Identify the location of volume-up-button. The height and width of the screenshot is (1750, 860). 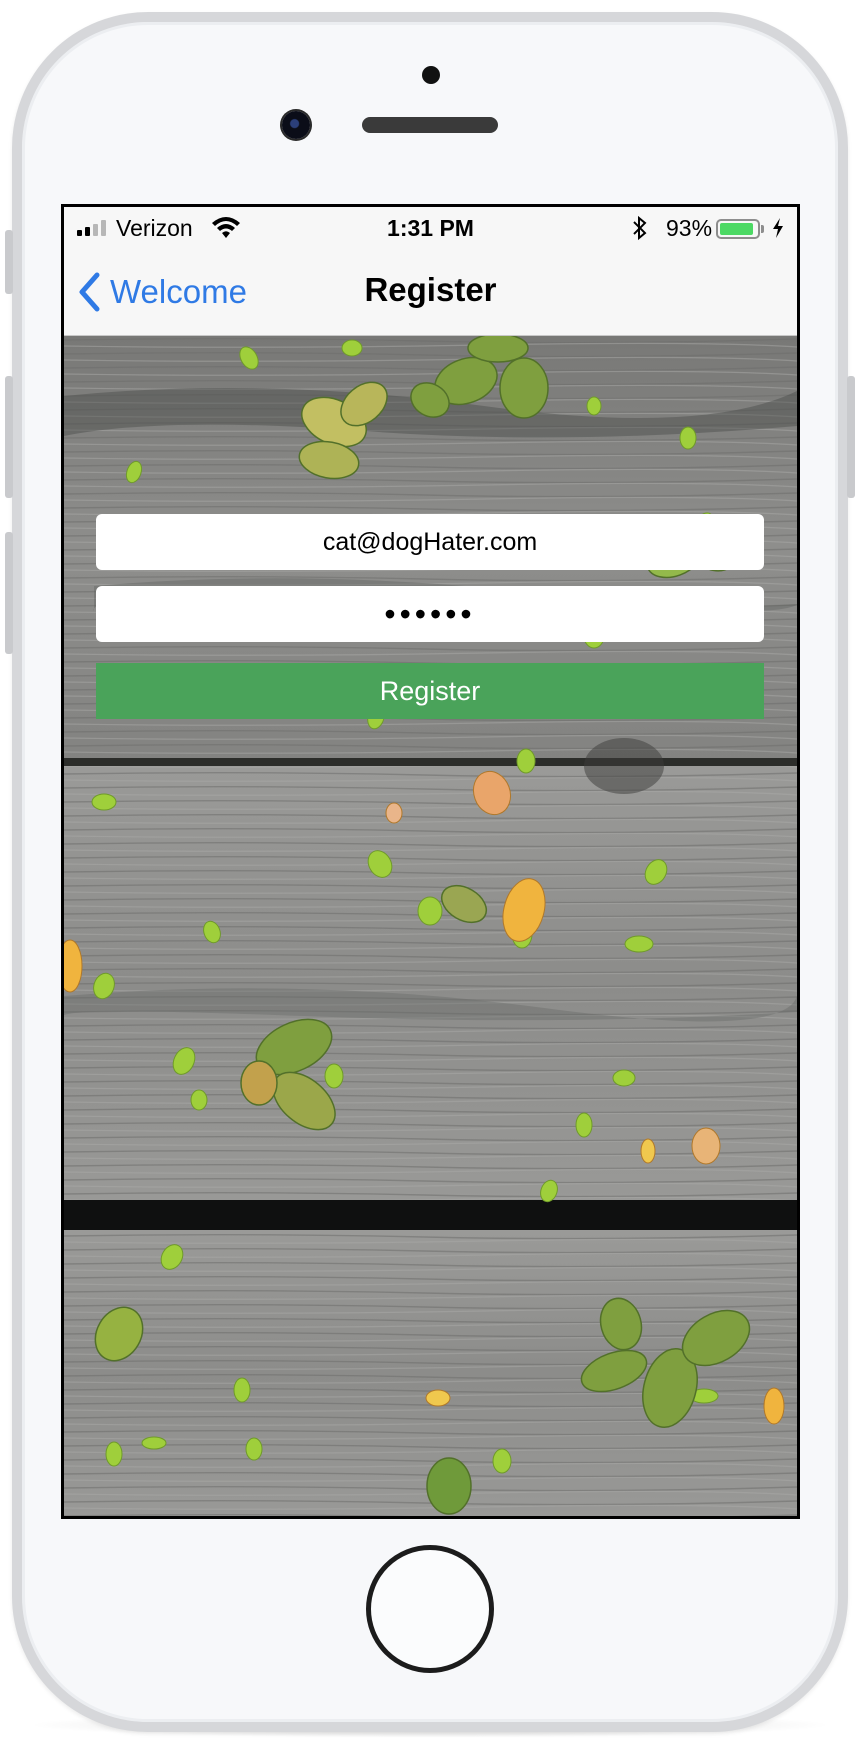
(9, 437).